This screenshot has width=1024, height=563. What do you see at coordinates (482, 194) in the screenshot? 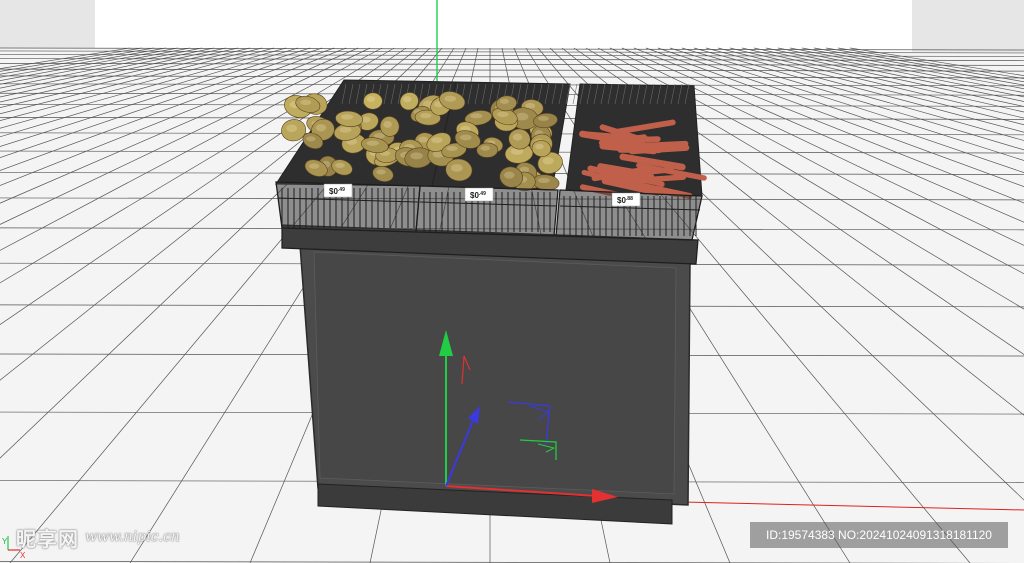
I see `price-tag-2-cents: .49` at bounding box center [482, 194].